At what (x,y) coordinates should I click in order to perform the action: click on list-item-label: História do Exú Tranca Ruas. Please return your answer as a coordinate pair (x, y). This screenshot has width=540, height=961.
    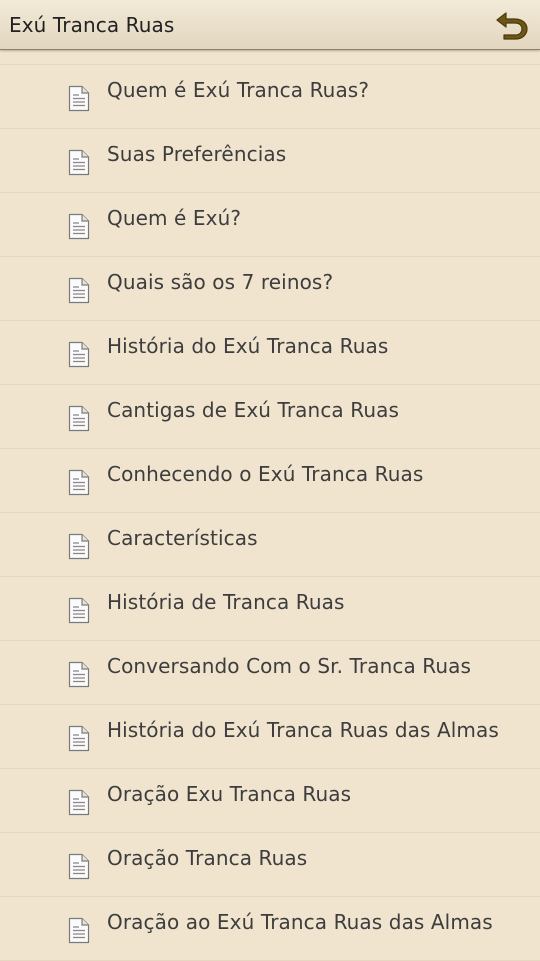
    Looking at the image, I should click on (248, 346).